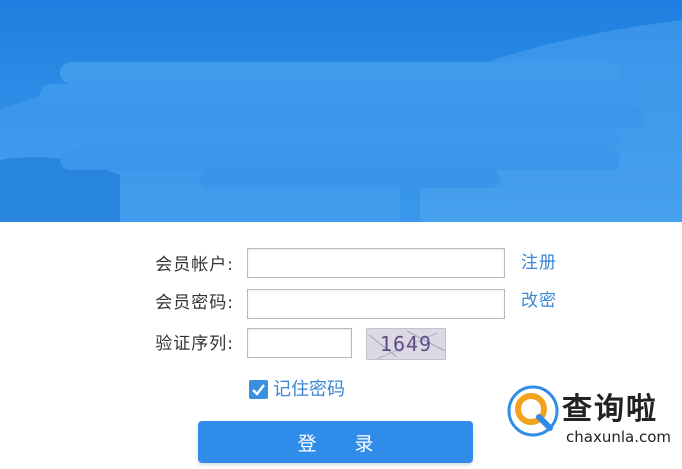 The width and height of the screenshot is (682, 469). I want to click on remember-checkbox, so click(258, 389).